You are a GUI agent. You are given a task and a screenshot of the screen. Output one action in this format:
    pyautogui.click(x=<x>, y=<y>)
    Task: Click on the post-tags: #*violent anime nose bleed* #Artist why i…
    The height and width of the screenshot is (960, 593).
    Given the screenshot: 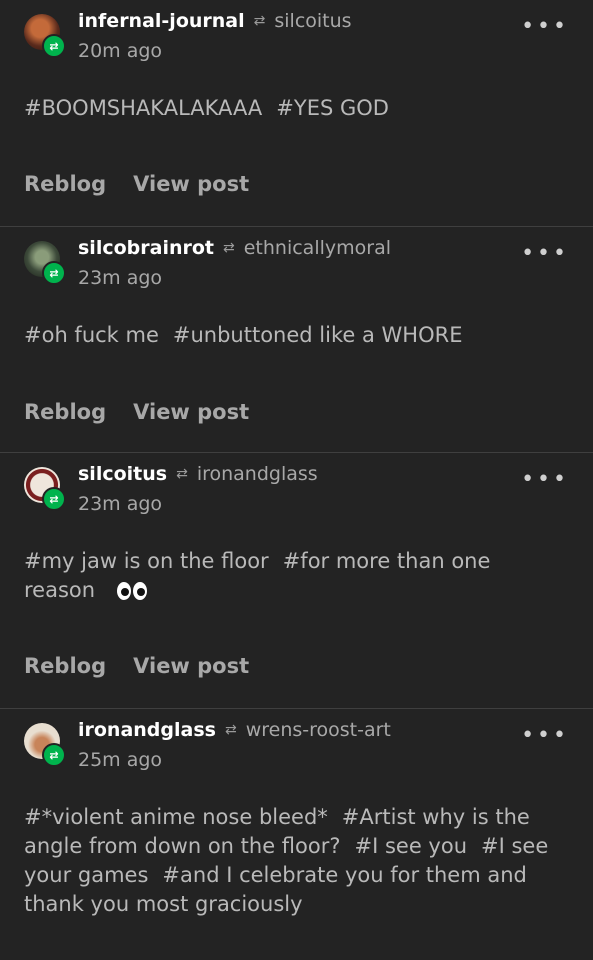 What is the action you would take?
    pyautogui.click(x=296, y=861)
    